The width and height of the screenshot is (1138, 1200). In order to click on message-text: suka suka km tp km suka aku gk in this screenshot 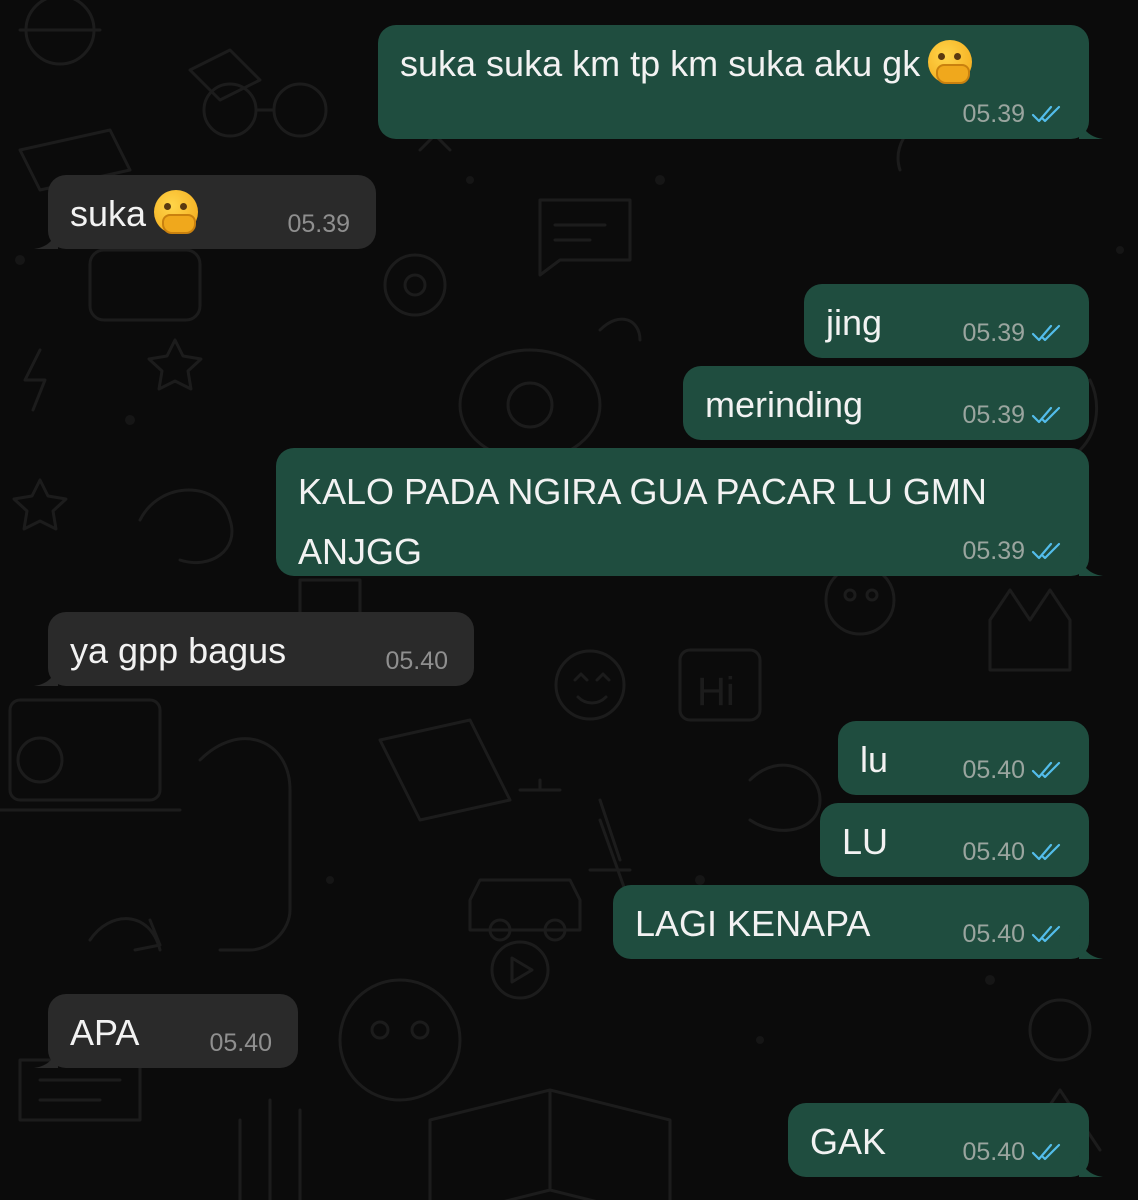, I will do `click(732, 64)`.